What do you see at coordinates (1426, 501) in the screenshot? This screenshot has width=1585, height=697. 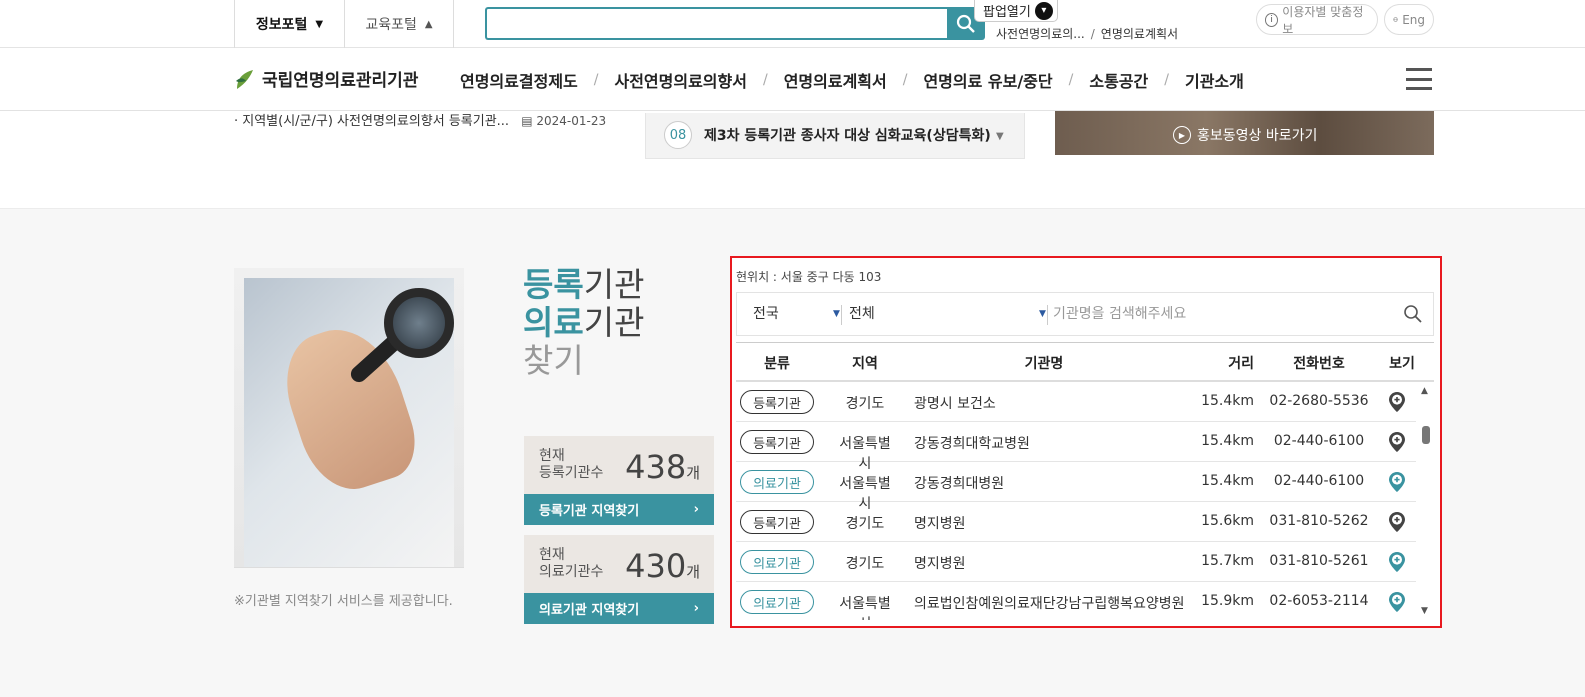 I see `results-scrollbar: ▲ ▼` at bounding box center [1426, 501].